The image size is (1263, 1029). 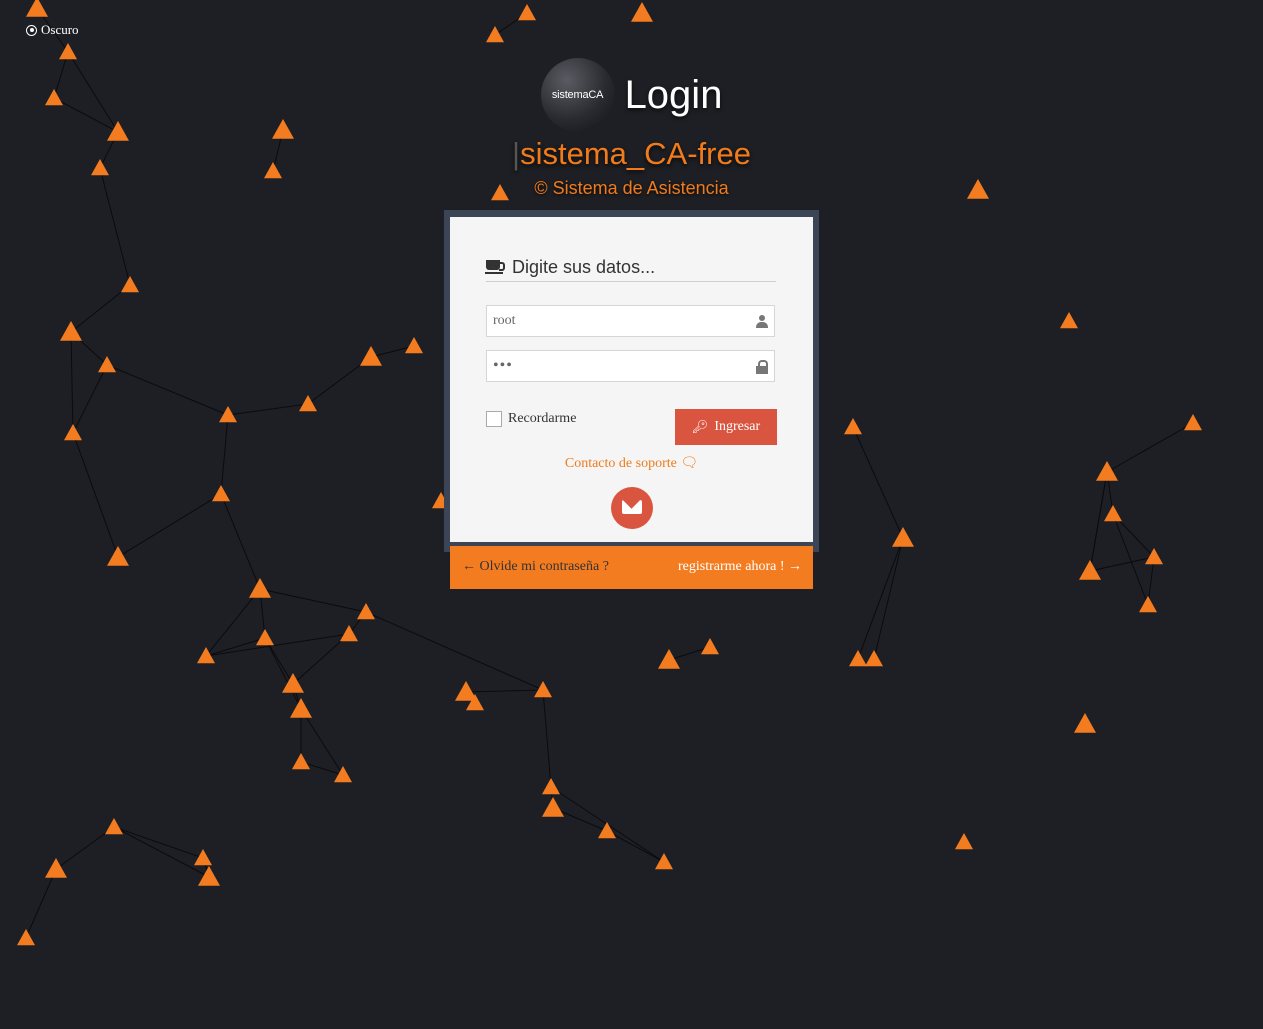 I want to click on app-name: |sistema_CA-free, so click(x=631, y=154).